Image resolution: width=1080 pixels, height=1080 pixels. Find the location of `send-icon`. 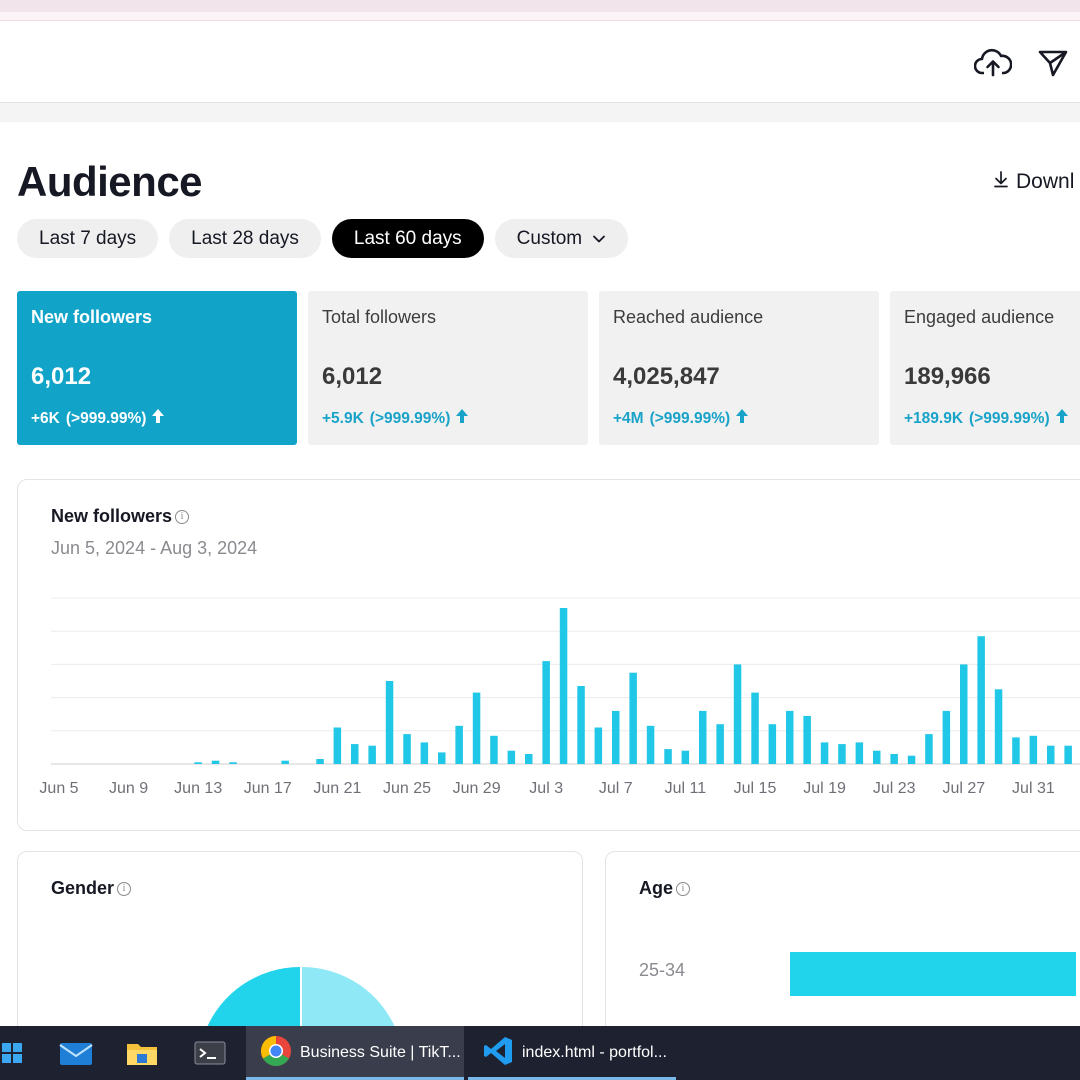

send-icon is located at coordinates (1053, 63).